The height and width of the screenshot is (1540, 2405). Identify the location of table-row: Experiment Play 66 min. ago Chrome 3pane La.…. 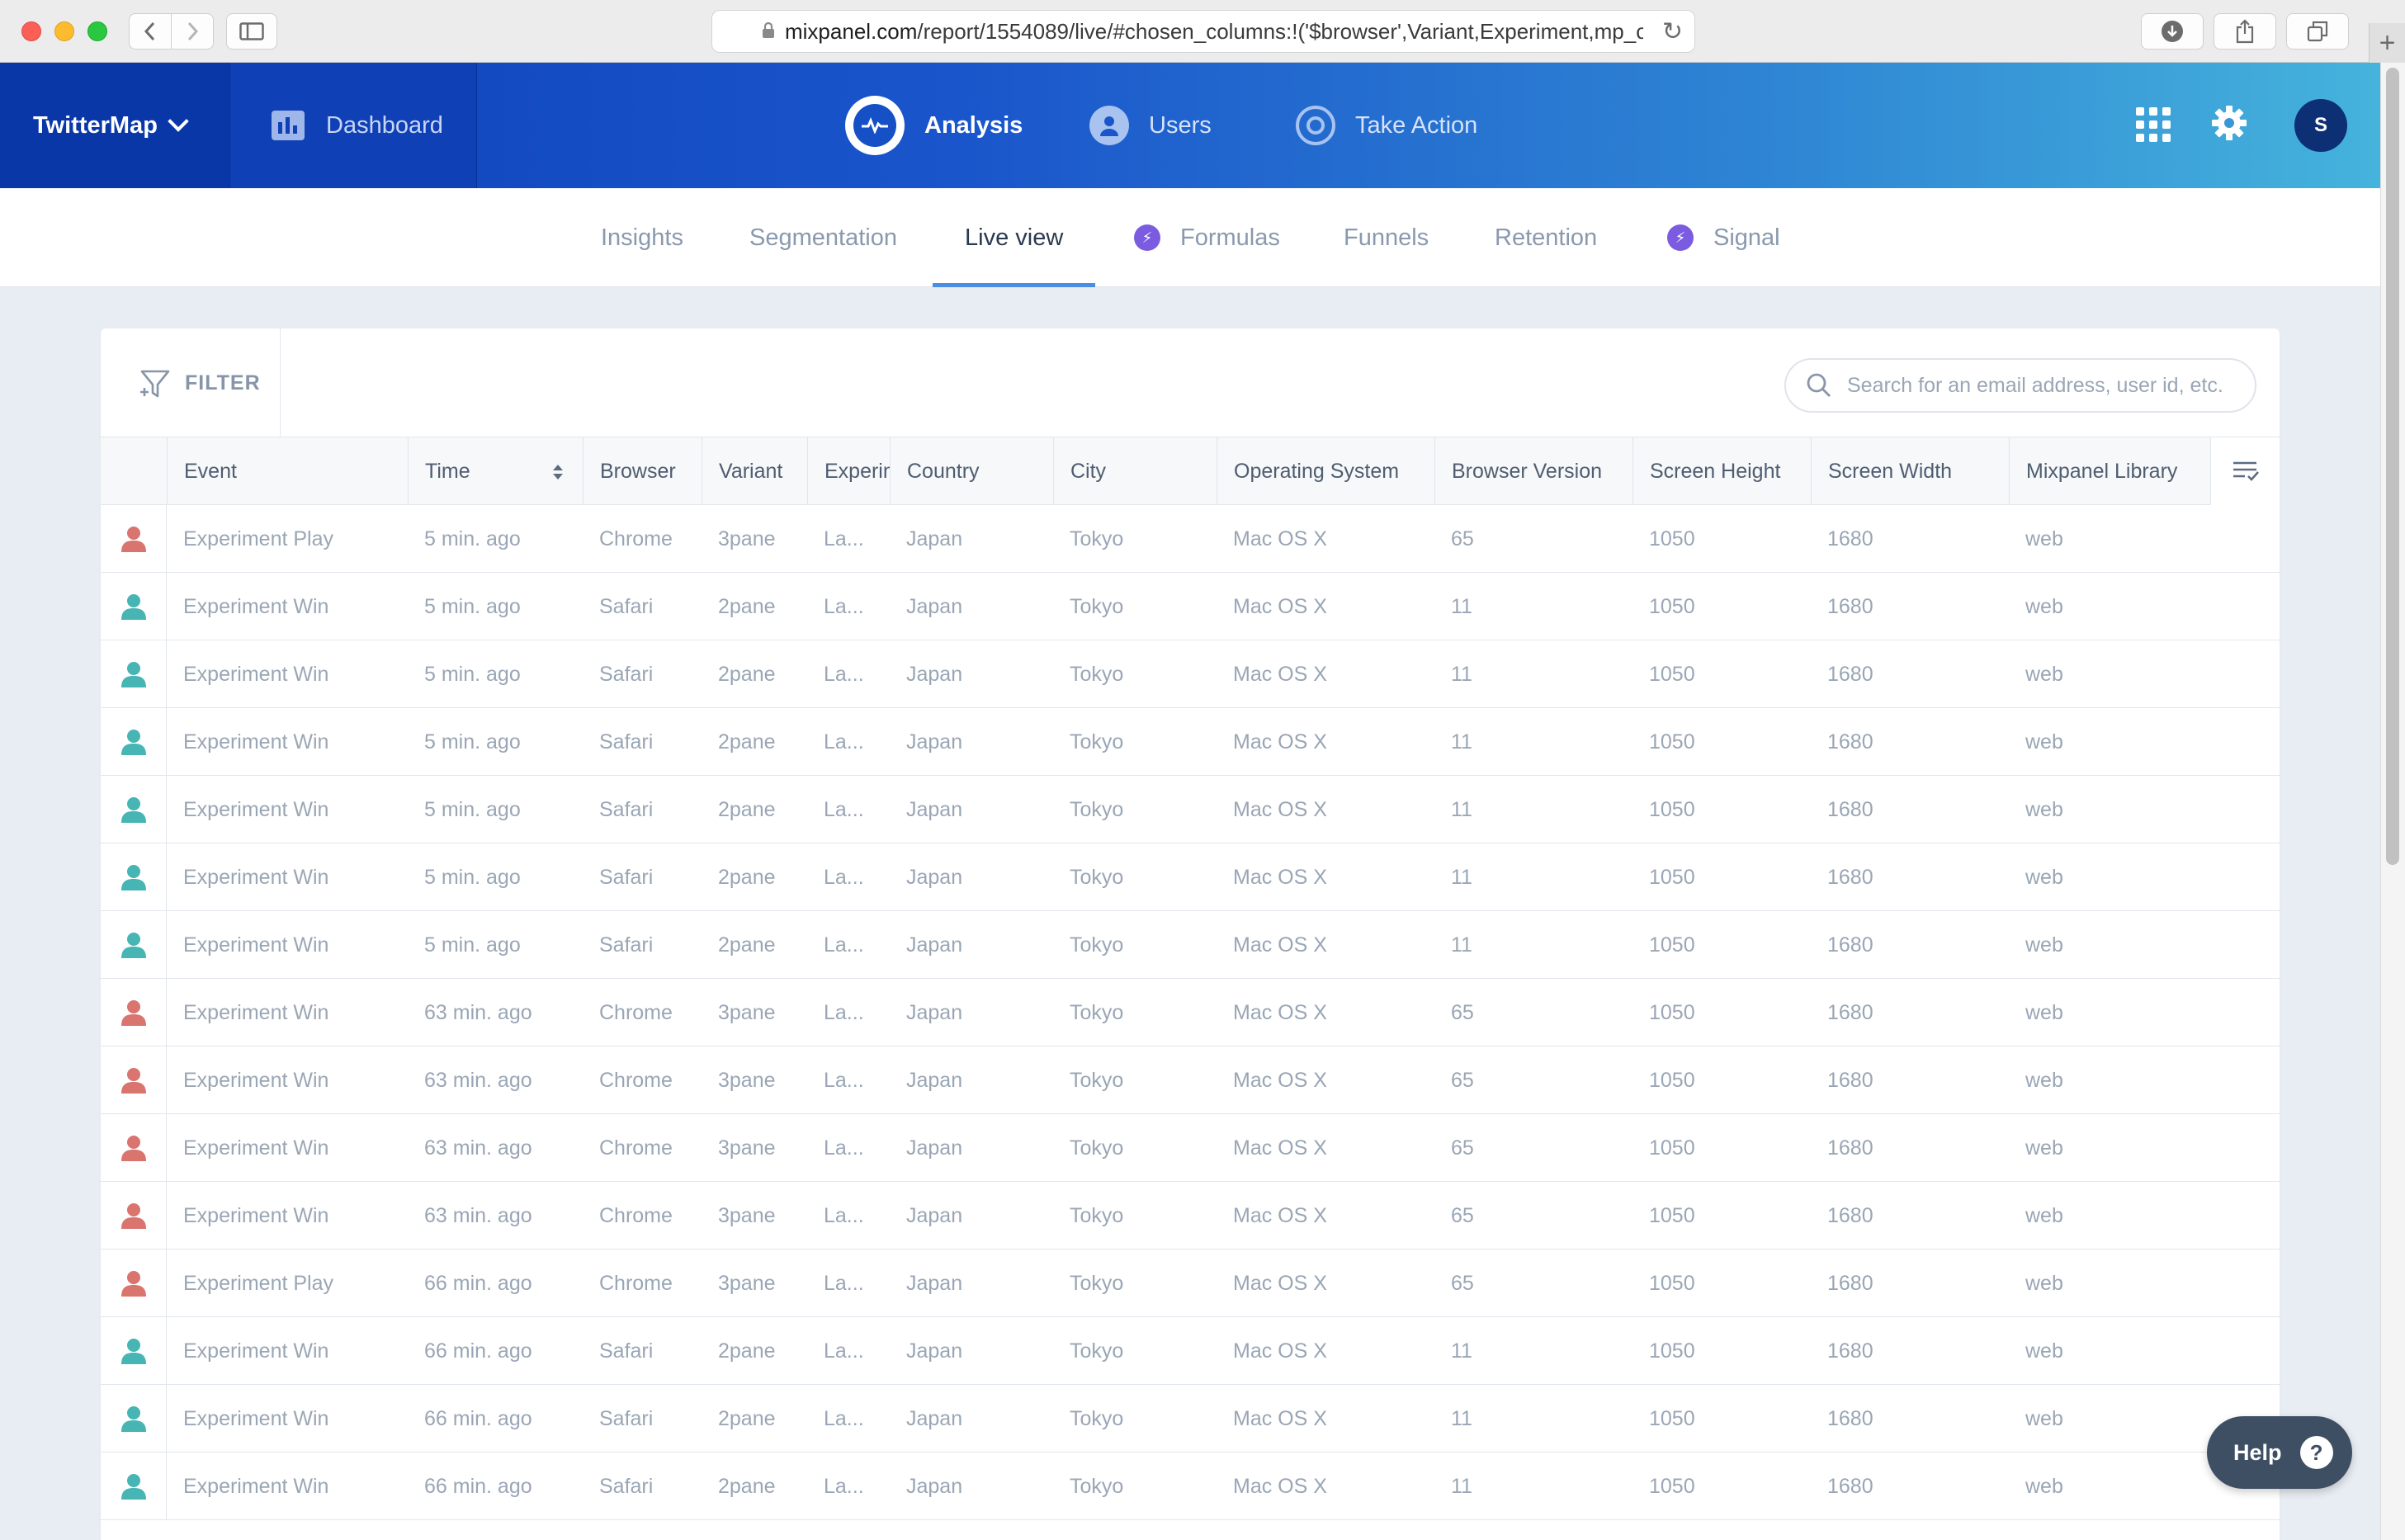
(1190, 1283).